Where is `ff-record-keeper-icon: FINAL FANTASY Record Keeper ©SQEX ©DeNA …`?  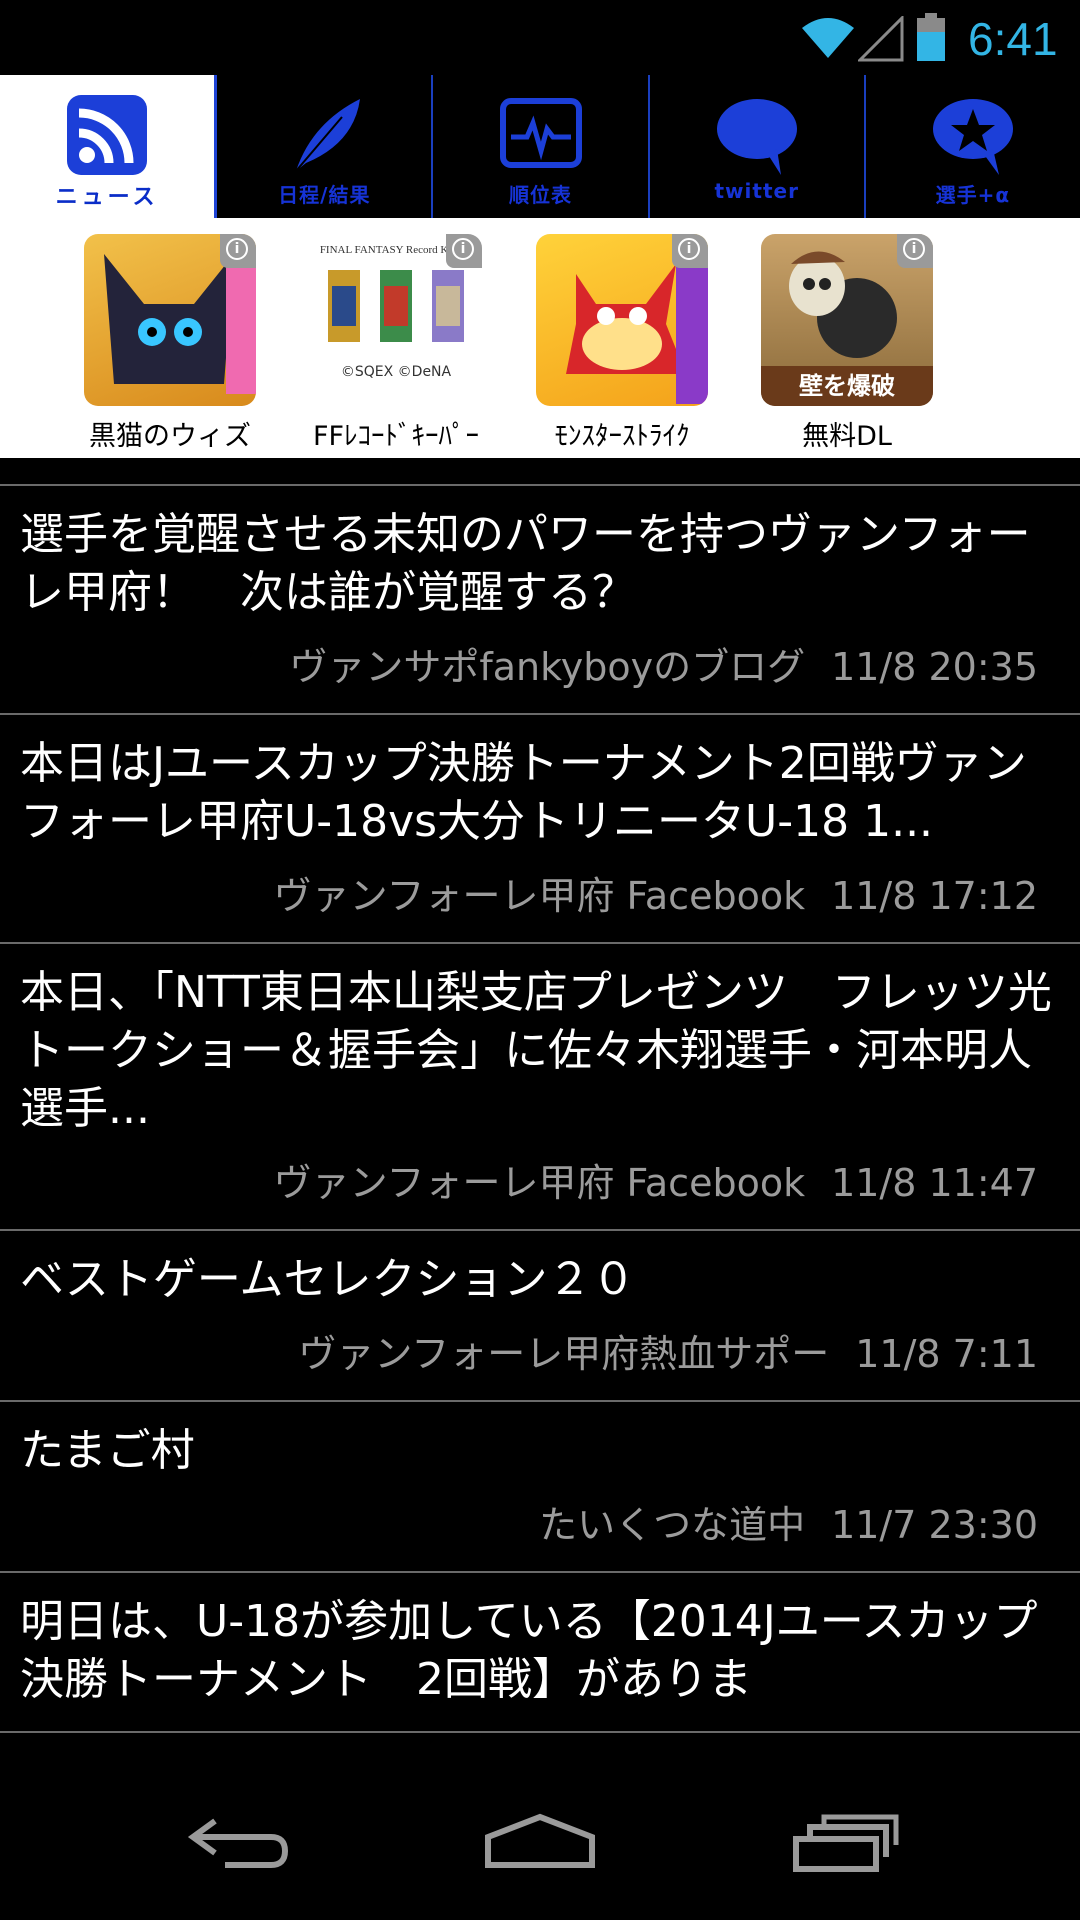
ff-record-keeper-icon: FINAL FANTASY Record Keeper ©SQEX ©DeNA … is located at coordinates (396, 320).